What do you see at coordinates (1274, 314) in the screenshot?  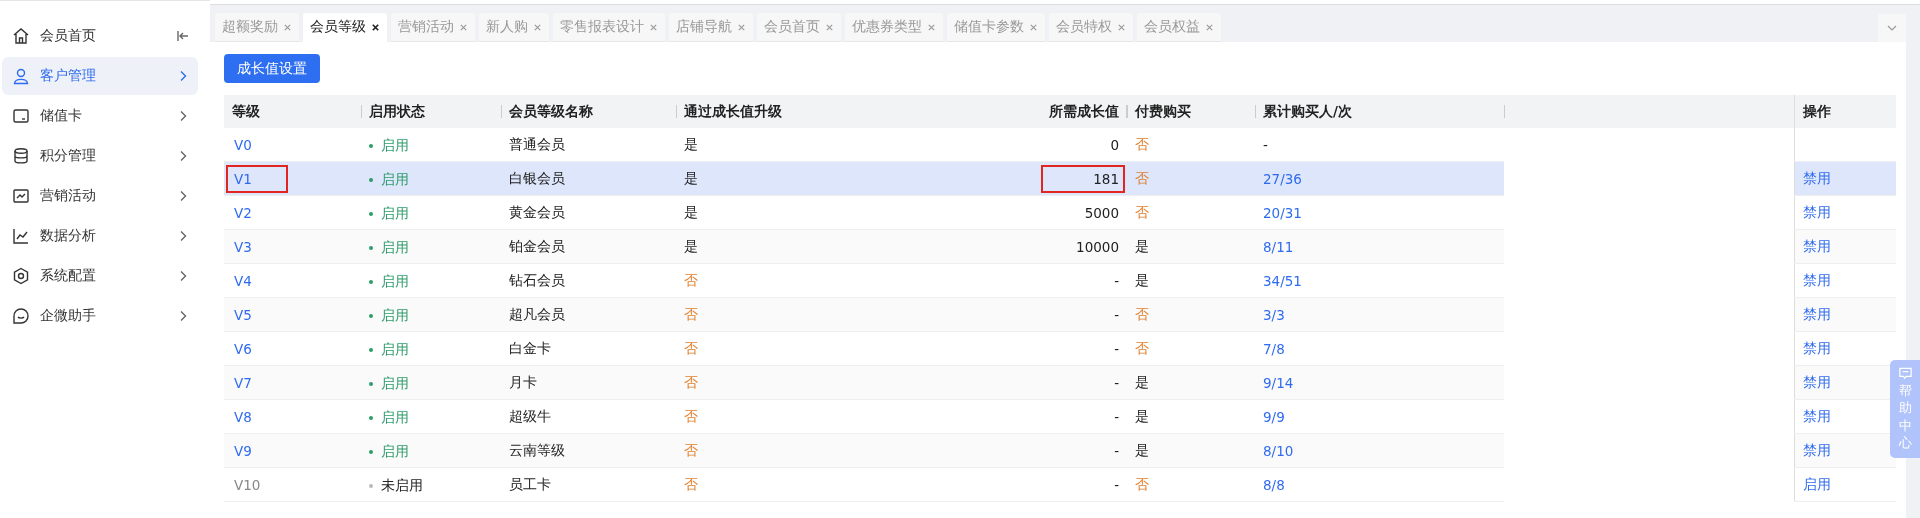 I see `count-link: 3/3` at bounding box center [1274, 314].